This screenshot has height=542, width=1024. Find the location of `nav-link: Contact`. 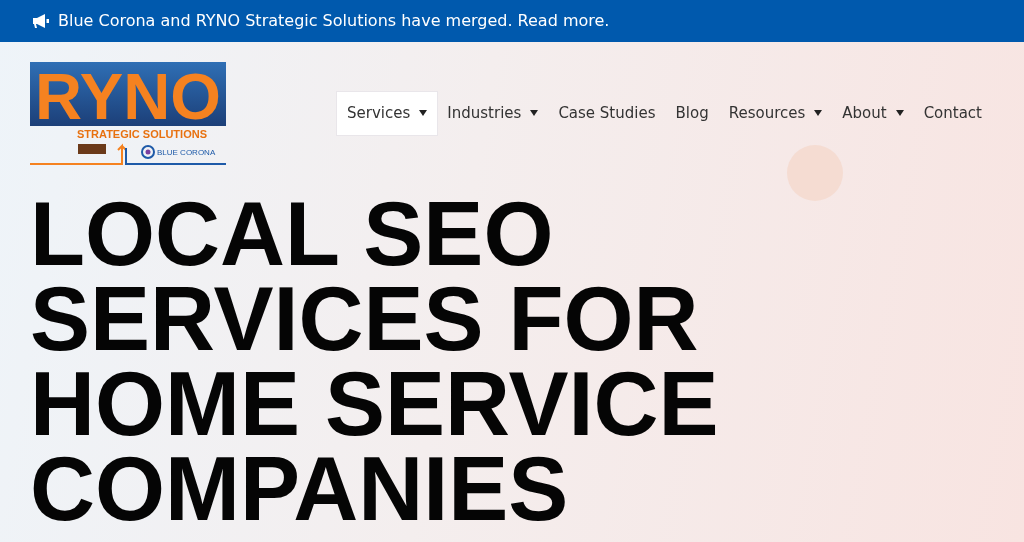

nav-link: Contact is located at coordinates (952, 113).